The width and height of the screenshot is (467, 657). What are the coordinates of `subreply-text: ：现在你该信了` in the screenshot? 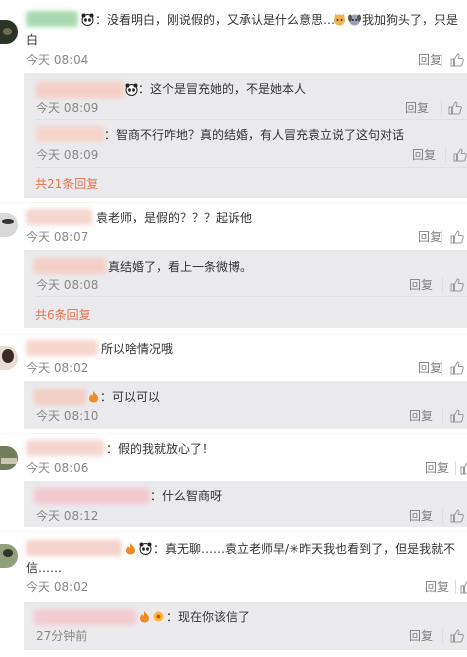 It's located at (208, 617).